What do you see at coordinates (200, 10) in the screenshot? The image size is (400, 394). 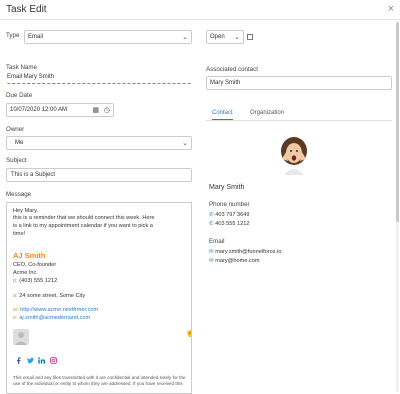 I see `title-bar: Task Edit ×` at bounding box center [200, 10].